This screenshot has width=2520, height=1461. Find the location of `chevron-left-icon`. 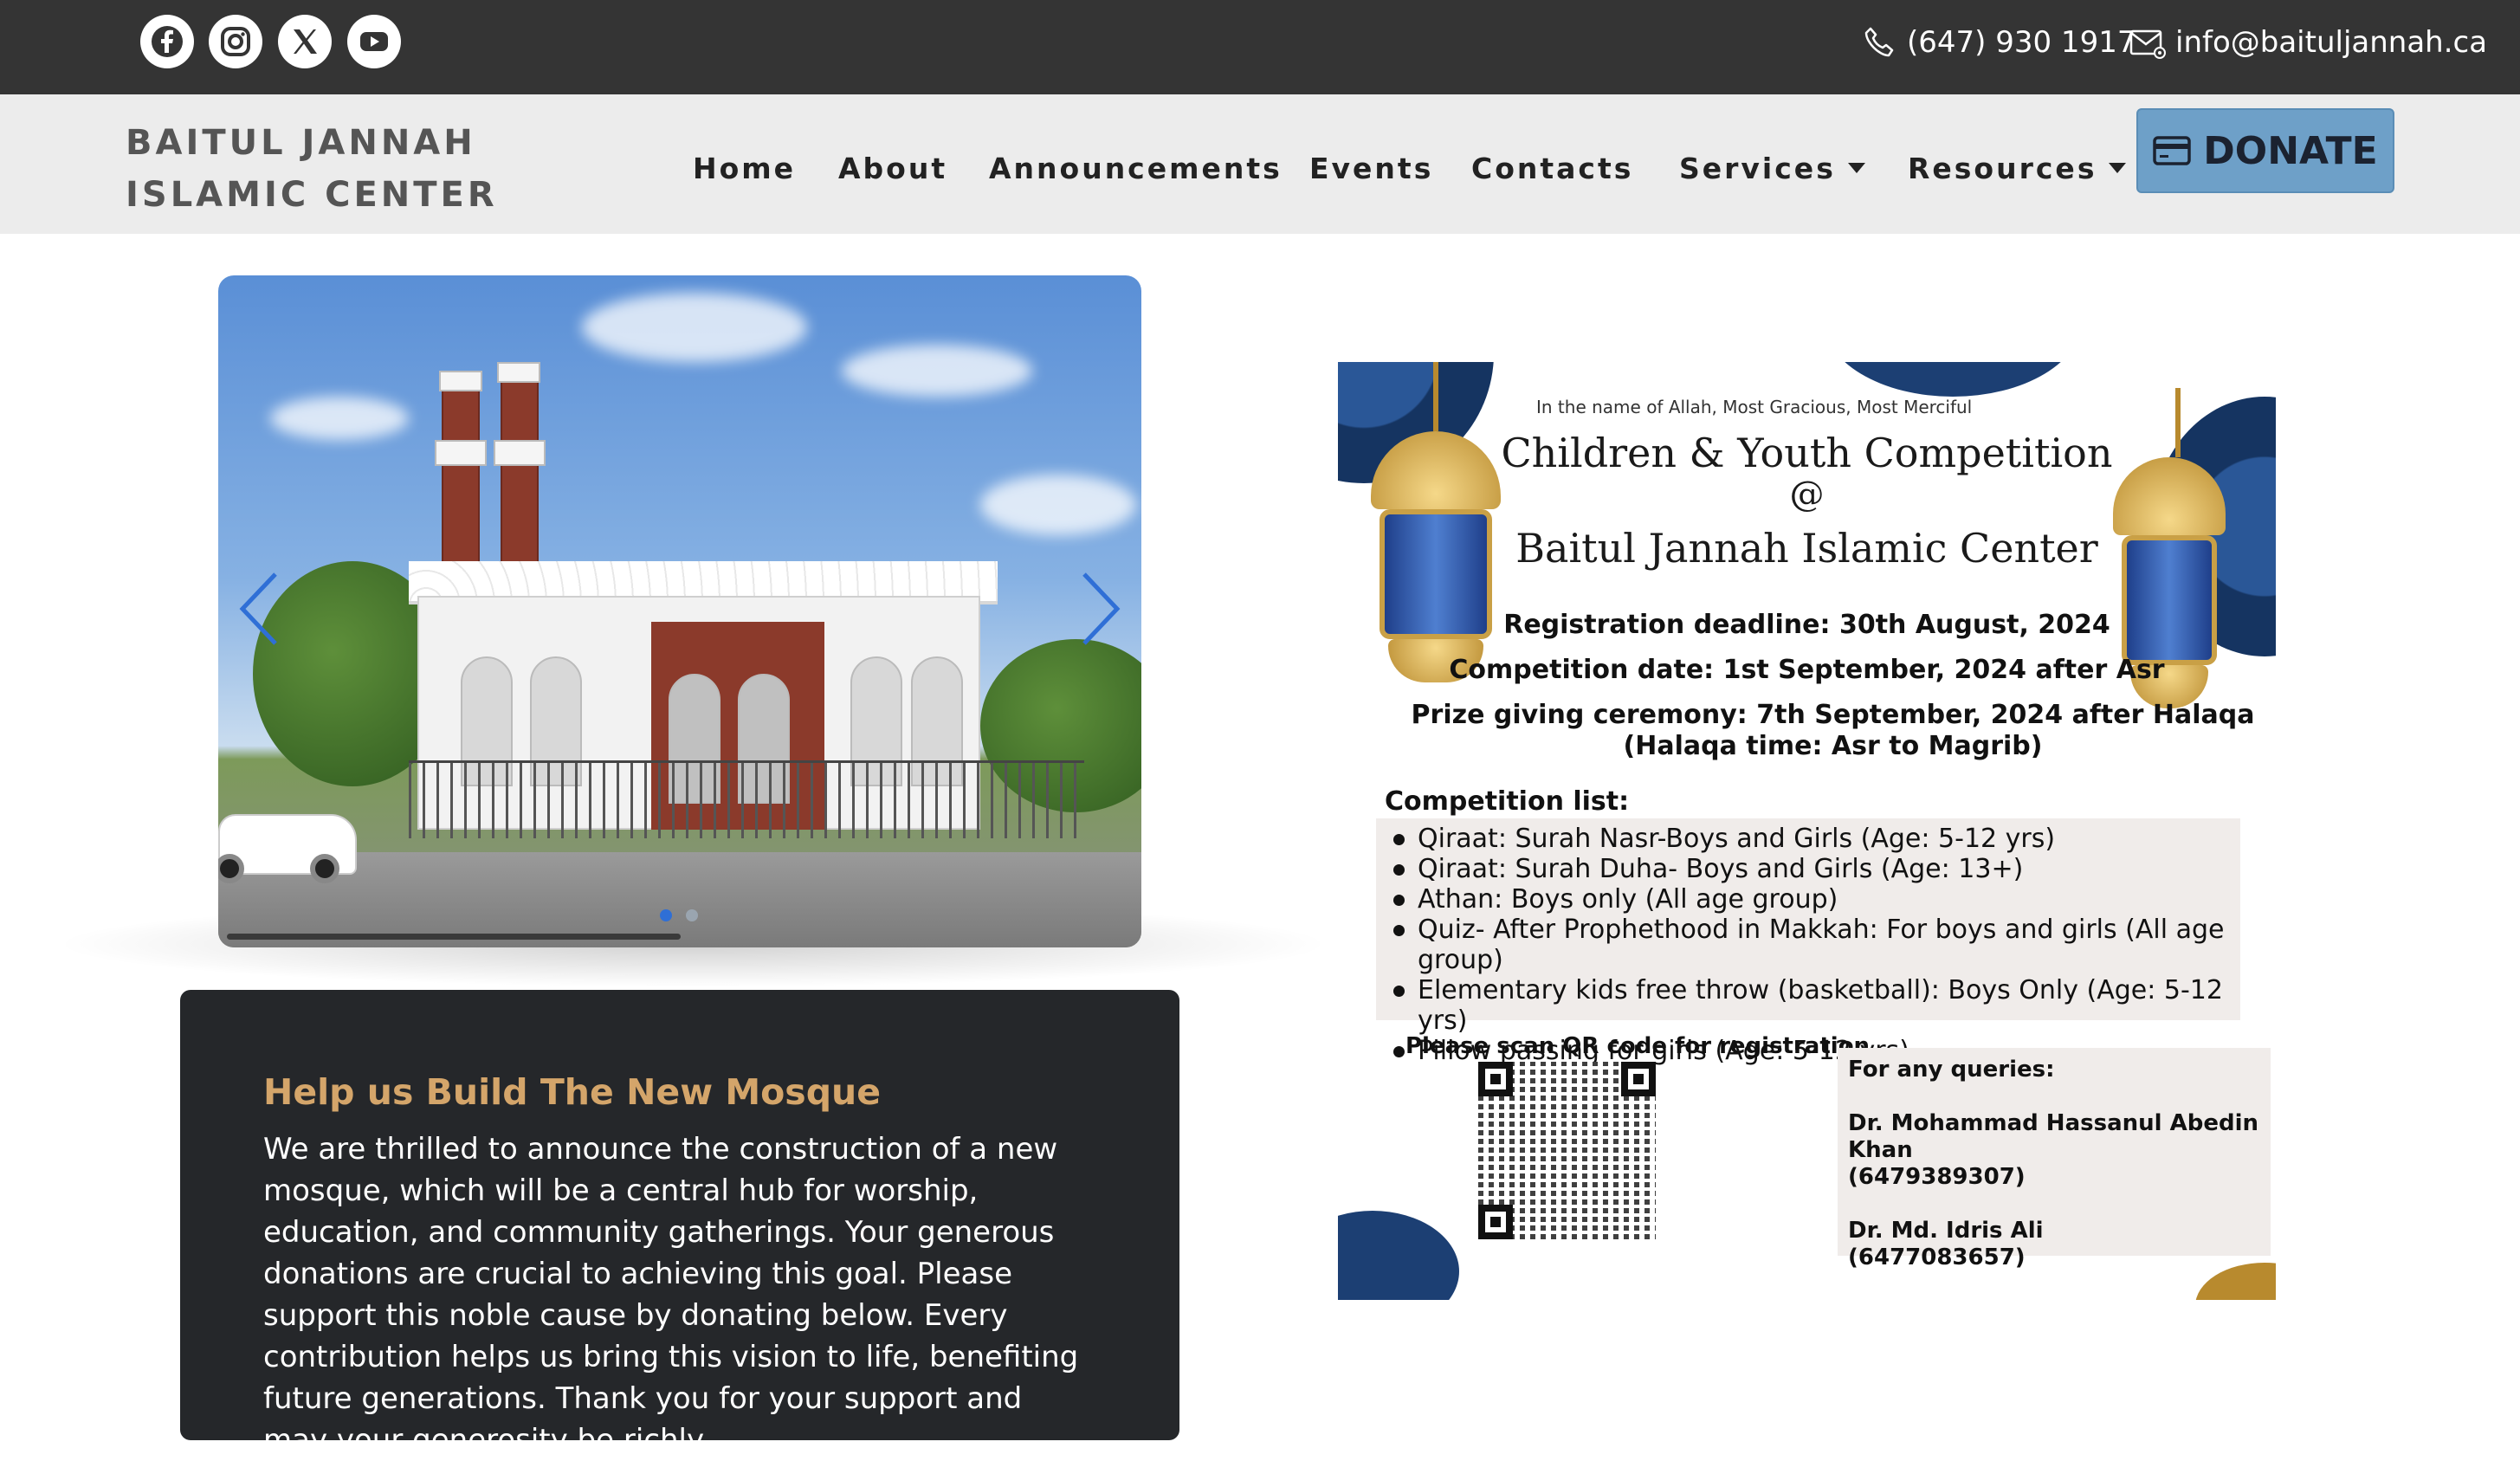

chevron-left-icon is located at coordinates (258, 609).